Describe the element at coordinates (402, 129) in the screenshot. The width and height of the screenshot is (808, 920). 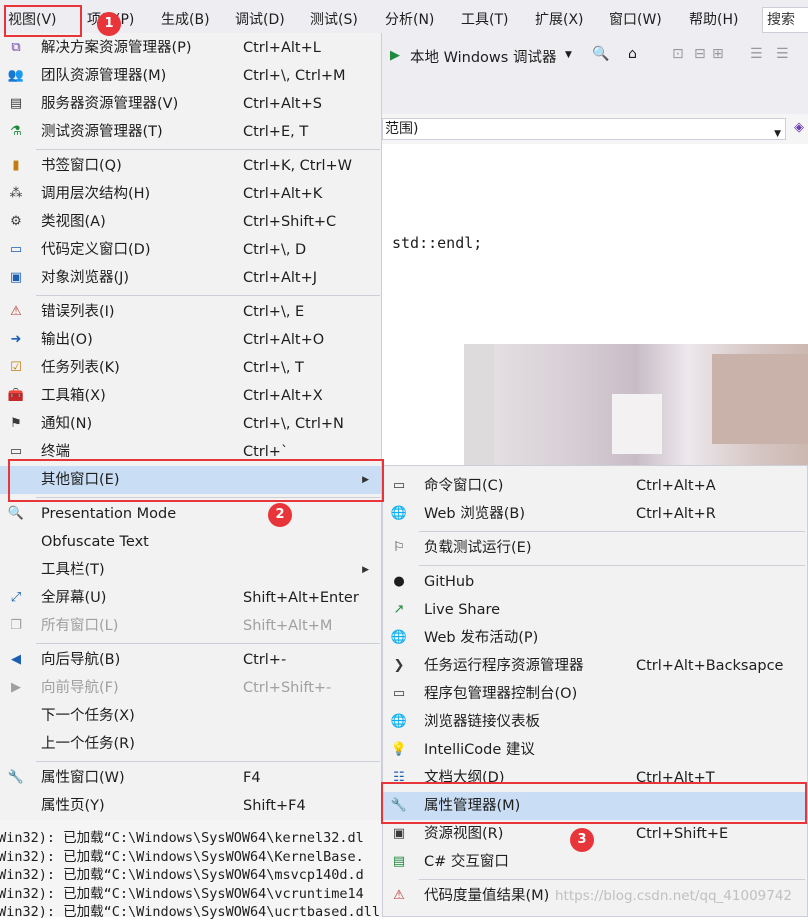
I see `scope-text: 范围)` at that location.